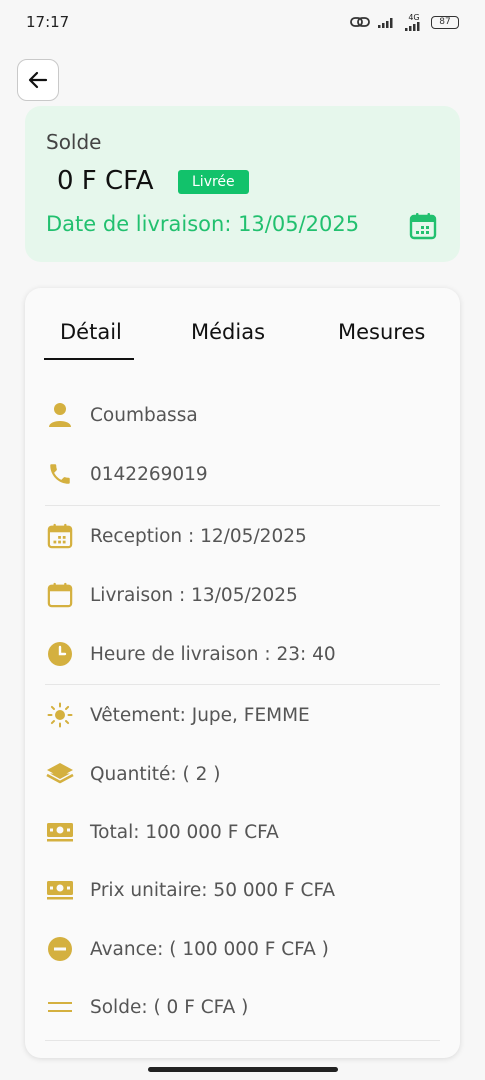 The image size is (485, 1080). Describe the element at coordinates (242, 22) in the screenshot. I see `status-bar: 17:17 4G 87` at that location.